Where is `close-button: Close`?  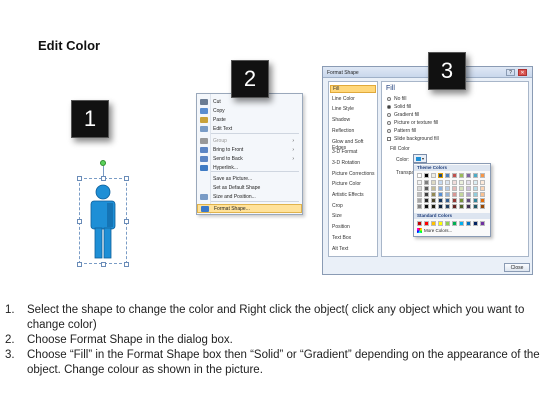 close-button: Close is located at coordinates (517, 267).